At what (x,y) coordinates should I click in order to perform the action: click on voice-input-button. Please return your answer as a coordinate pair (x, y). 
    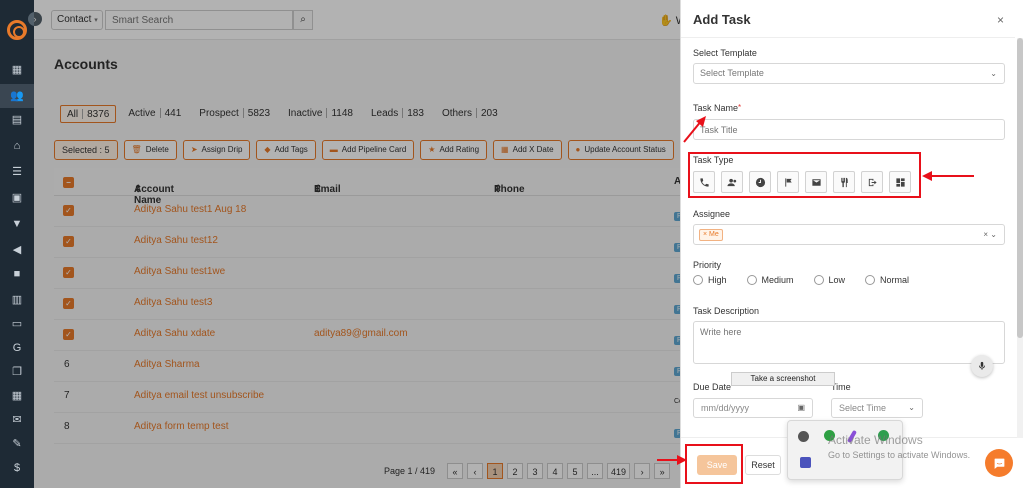
    Looking at the image, I should click on (982, 366).